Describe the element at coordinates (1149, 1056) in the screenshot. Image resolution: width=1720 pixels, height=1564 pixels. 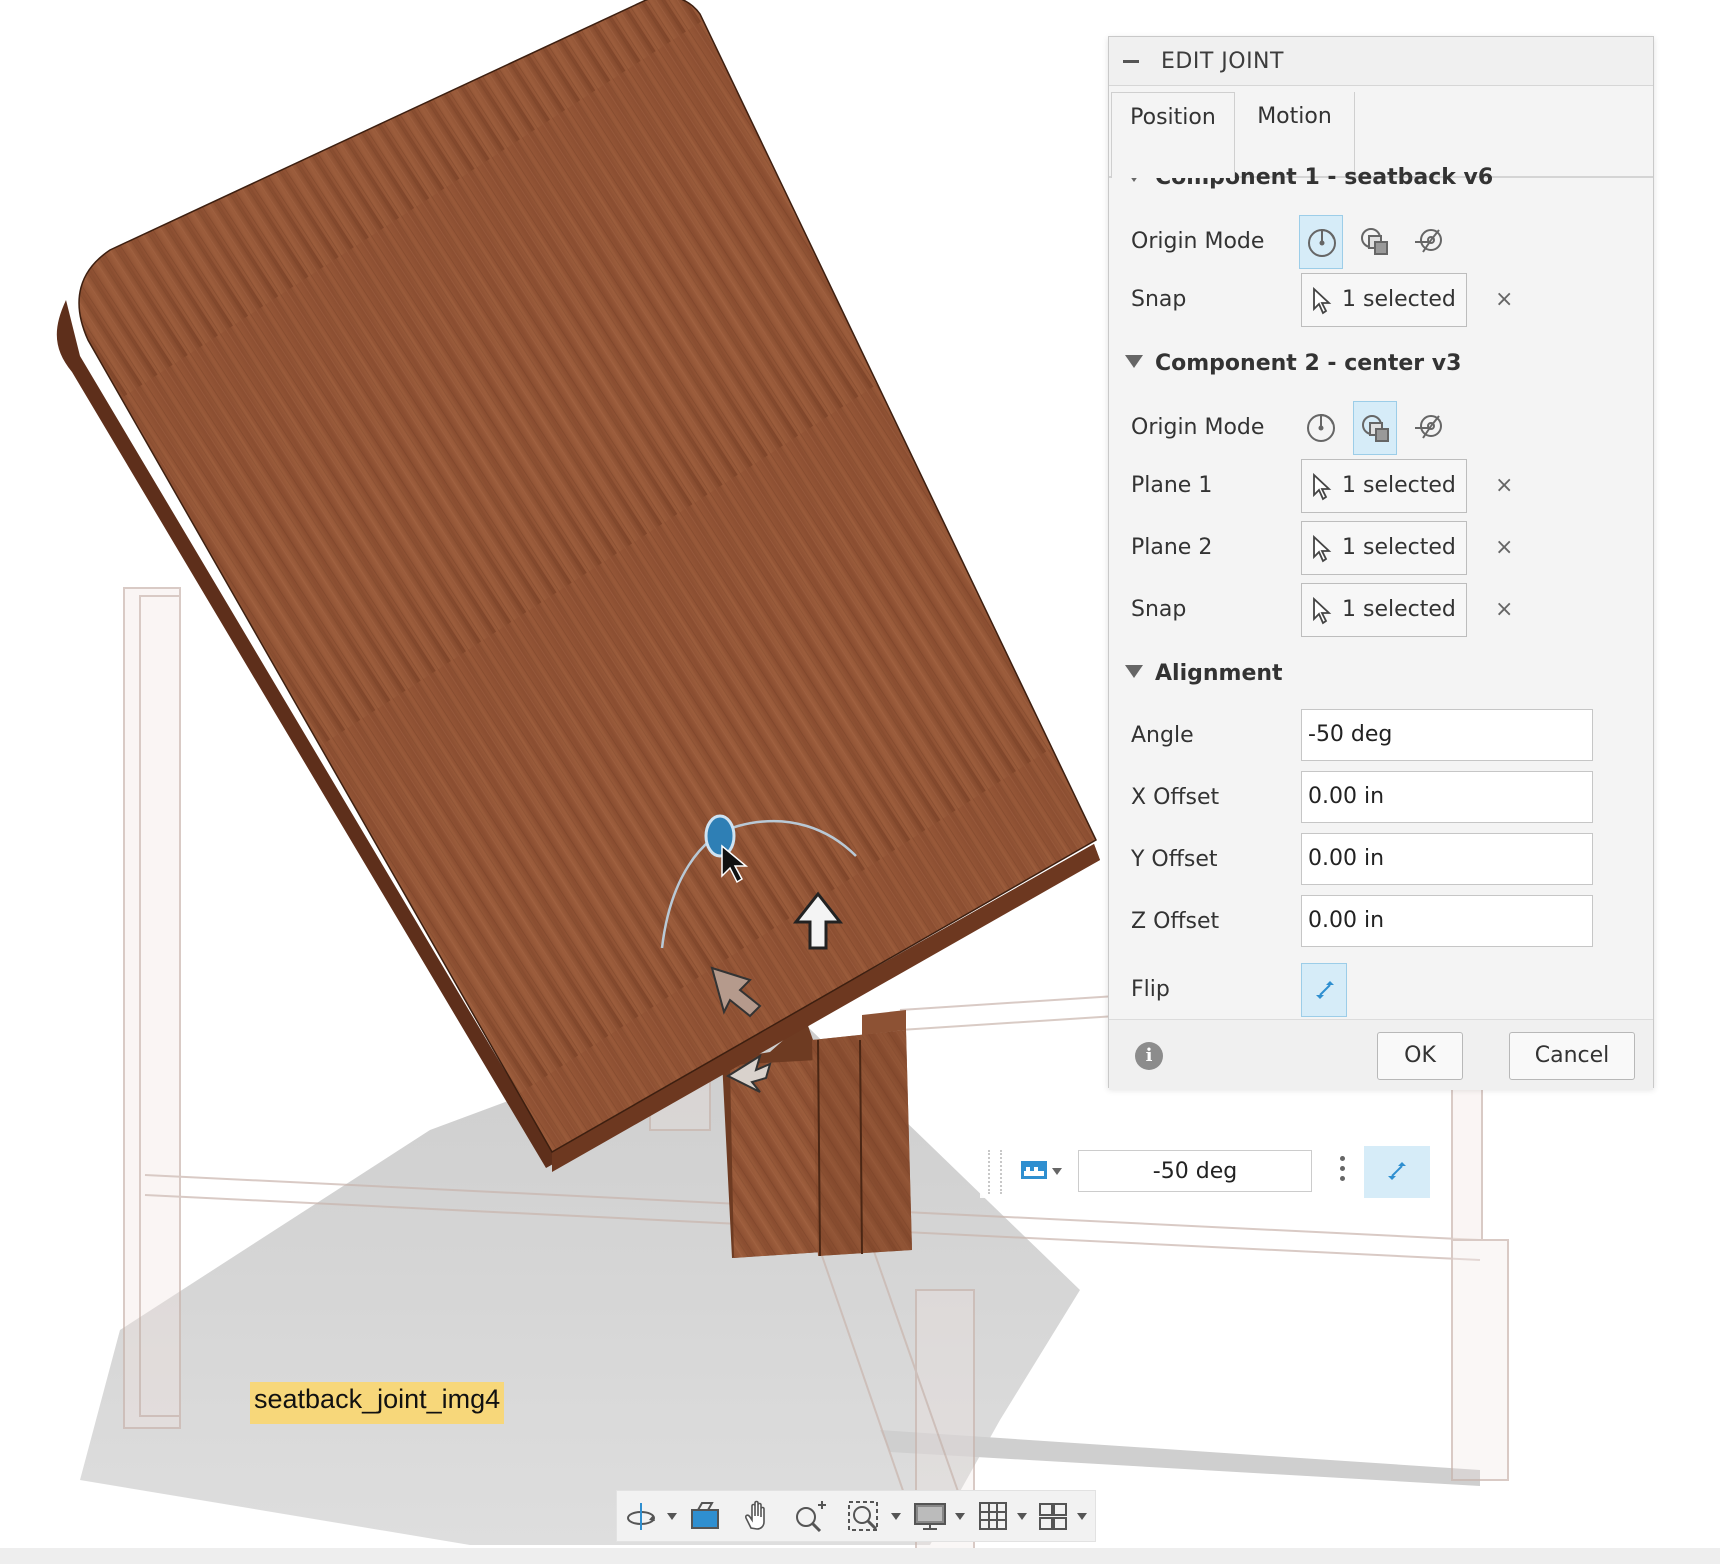
I see `info-icon: i` at that location.